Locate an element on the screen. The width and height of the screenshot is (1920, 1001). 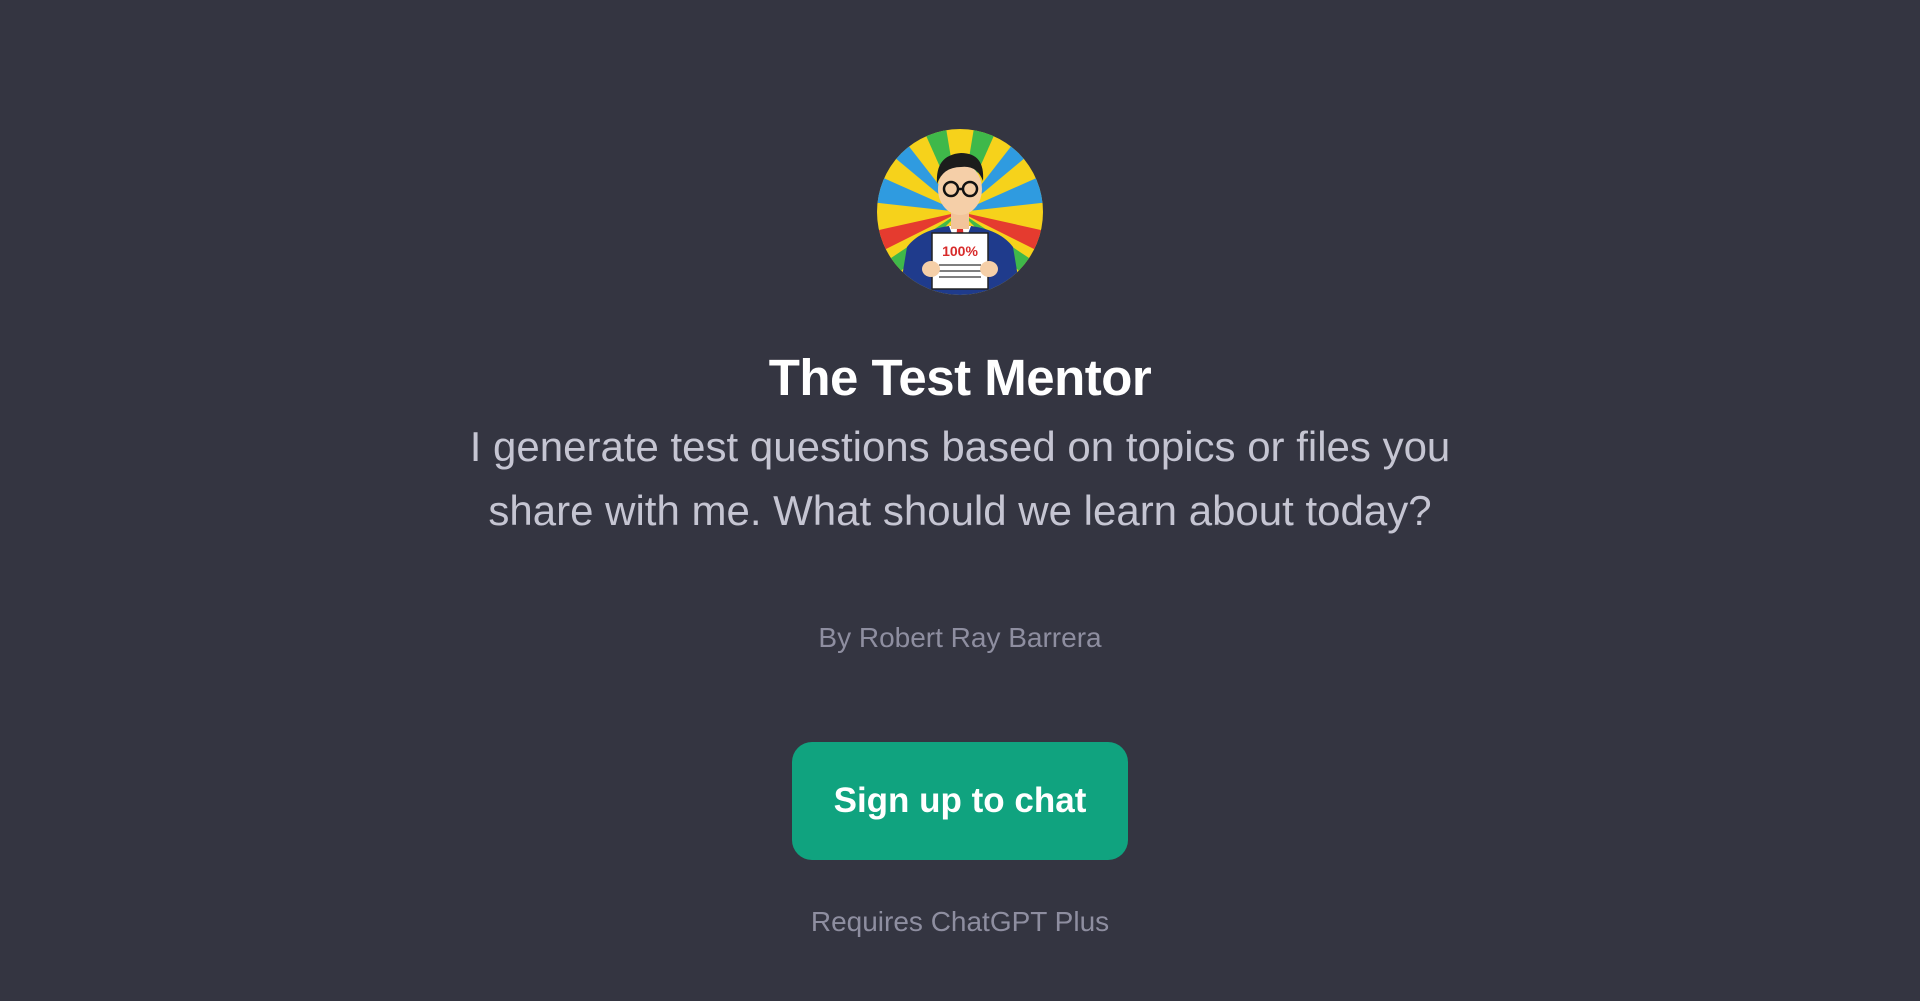
sign-up-to-chat-button: Sign up to chat is located at coordinates (960, 801).